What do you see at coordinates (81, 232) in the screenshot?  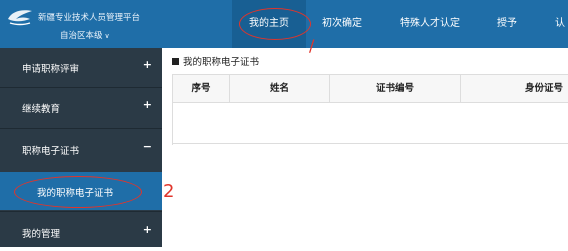 I see `sidebar-item-my-management: 我的管理 +` at bounding box center [81, 232].